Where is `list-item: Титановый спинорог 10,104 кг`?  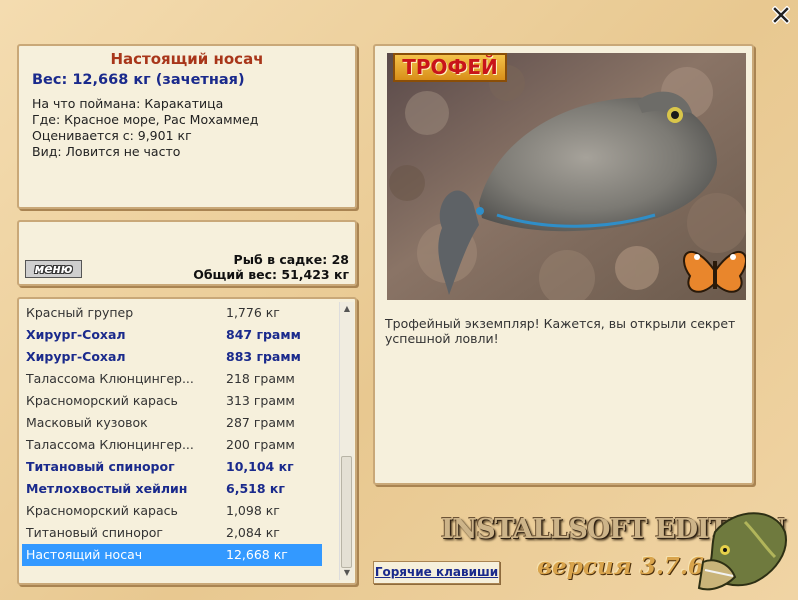 list-item: Титановый спинорог 10,104 кг is located at coordinates (172, 467).